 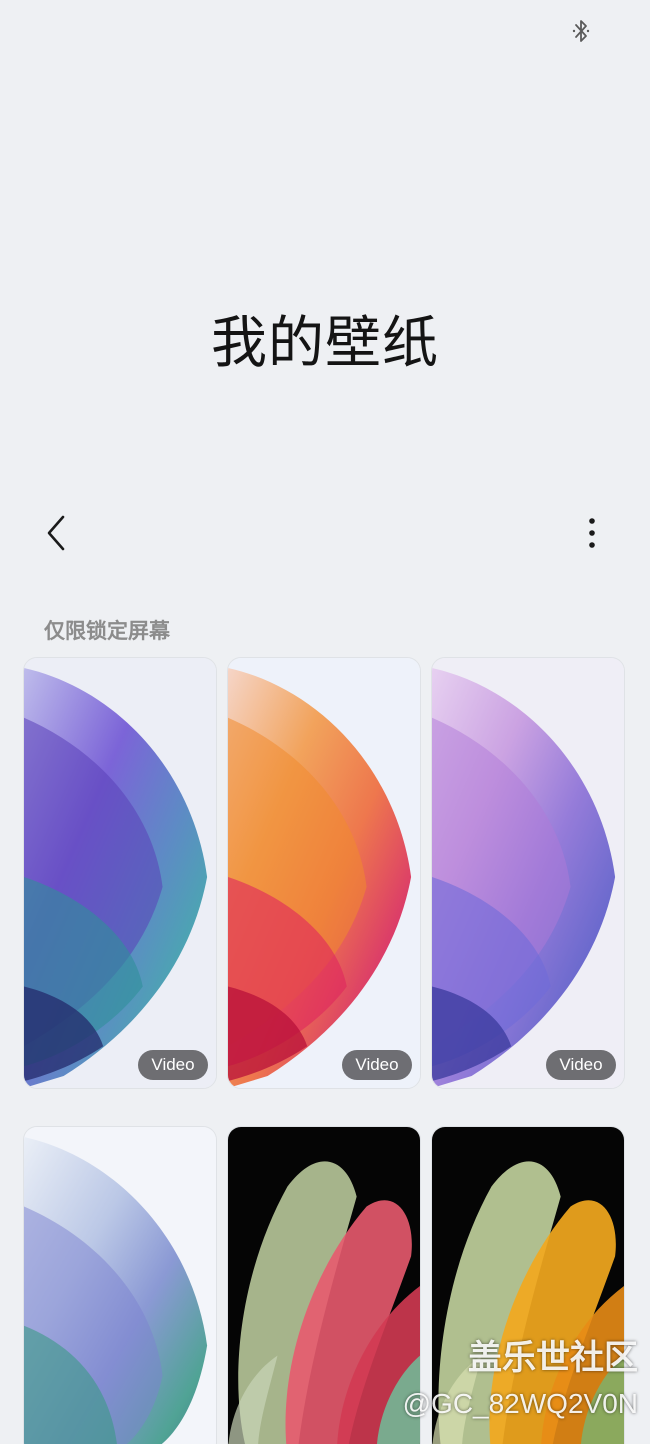 I want to click on section-label-lock-screen-only: 仅限锁定屏幕, so click(x=107, y=631).